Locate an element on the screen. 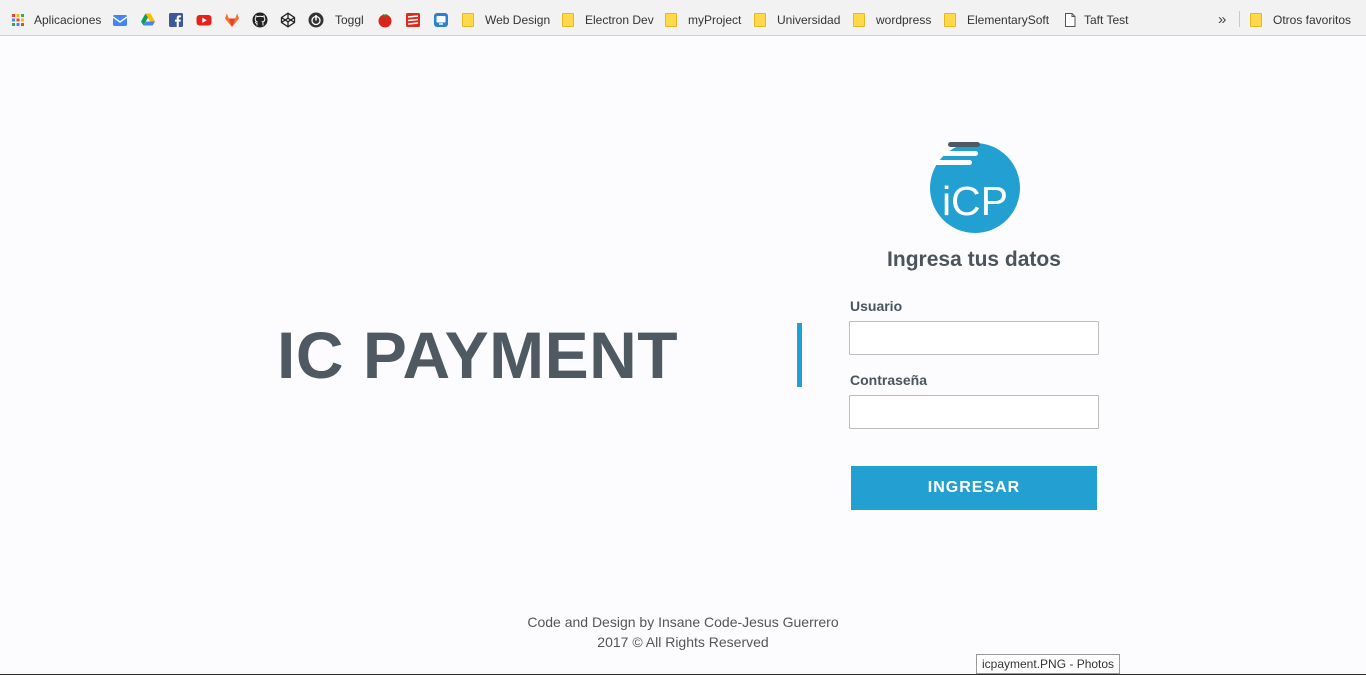  bookmark-codepen is located at coordinates (288, 20).